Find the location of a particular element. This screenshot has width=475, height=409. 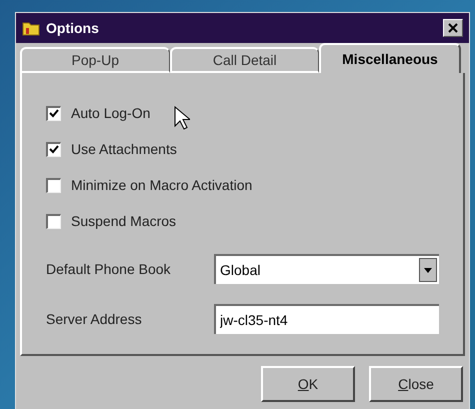

checkbox-label: Minimize on Macro Activation is located at coordinates (161, 185).